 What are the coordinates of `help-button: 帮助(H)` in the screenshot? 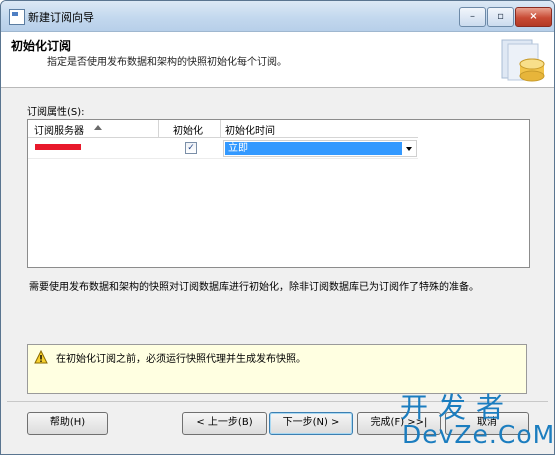 It's located at (67, 423).